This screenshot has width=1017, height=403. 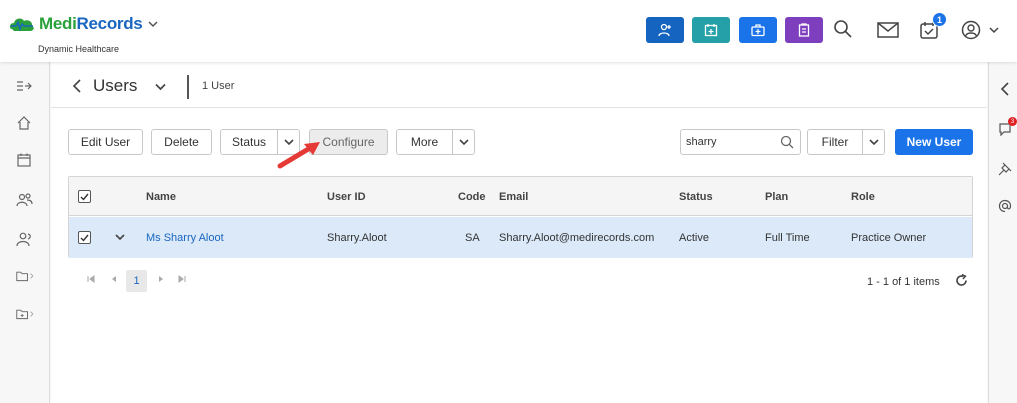 What do you see at coordinates (1005, 206) in the screenshot?
I see `at-icon` at bounding box center [1005, 206].